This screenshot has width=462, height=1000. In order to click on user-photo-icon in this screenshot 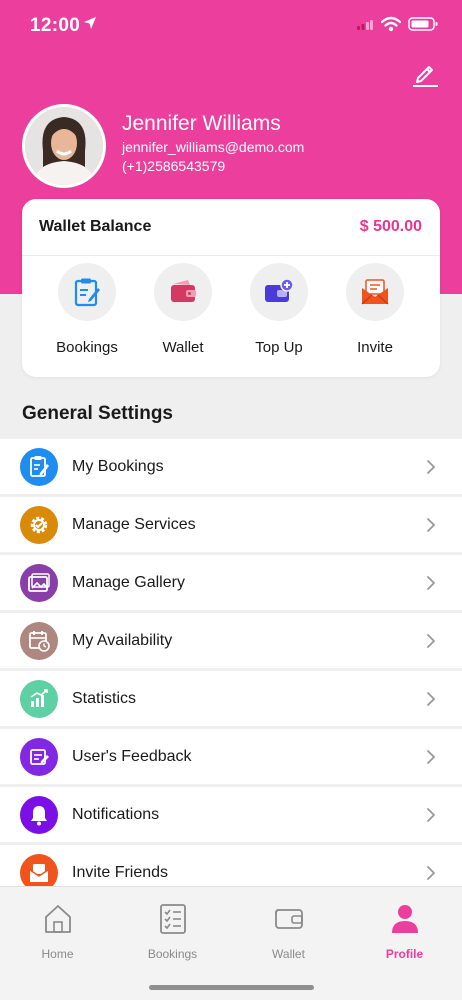, I will do `click(64, 146)`.